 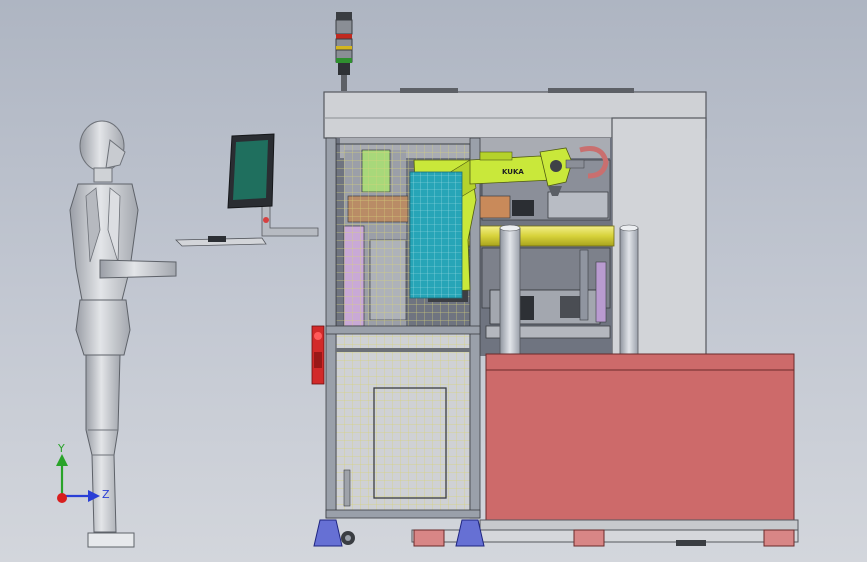 I want to click on axis-origin, so click(x=62, y=498).